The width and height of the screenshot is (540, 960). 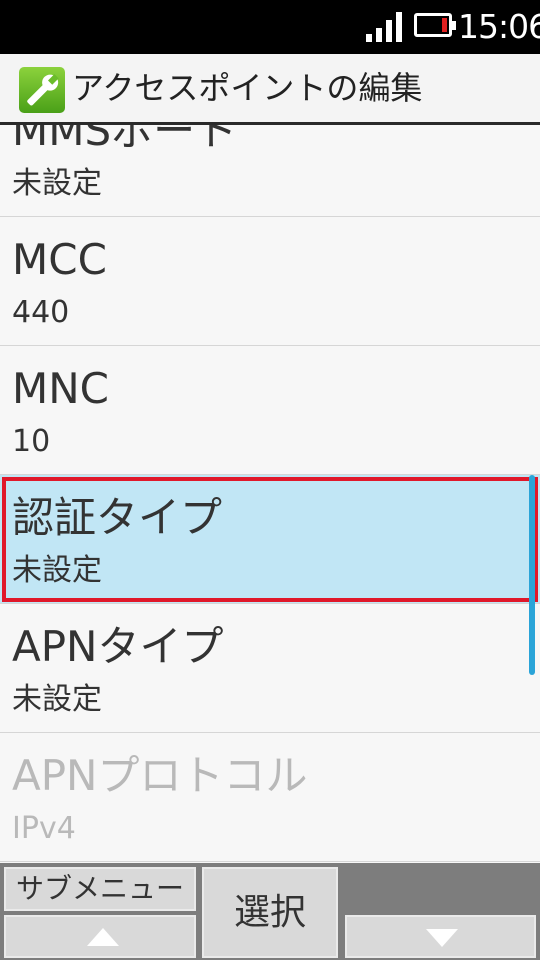 I want to click on submenu-button: サブメニュー, so click(x=100, y=889).